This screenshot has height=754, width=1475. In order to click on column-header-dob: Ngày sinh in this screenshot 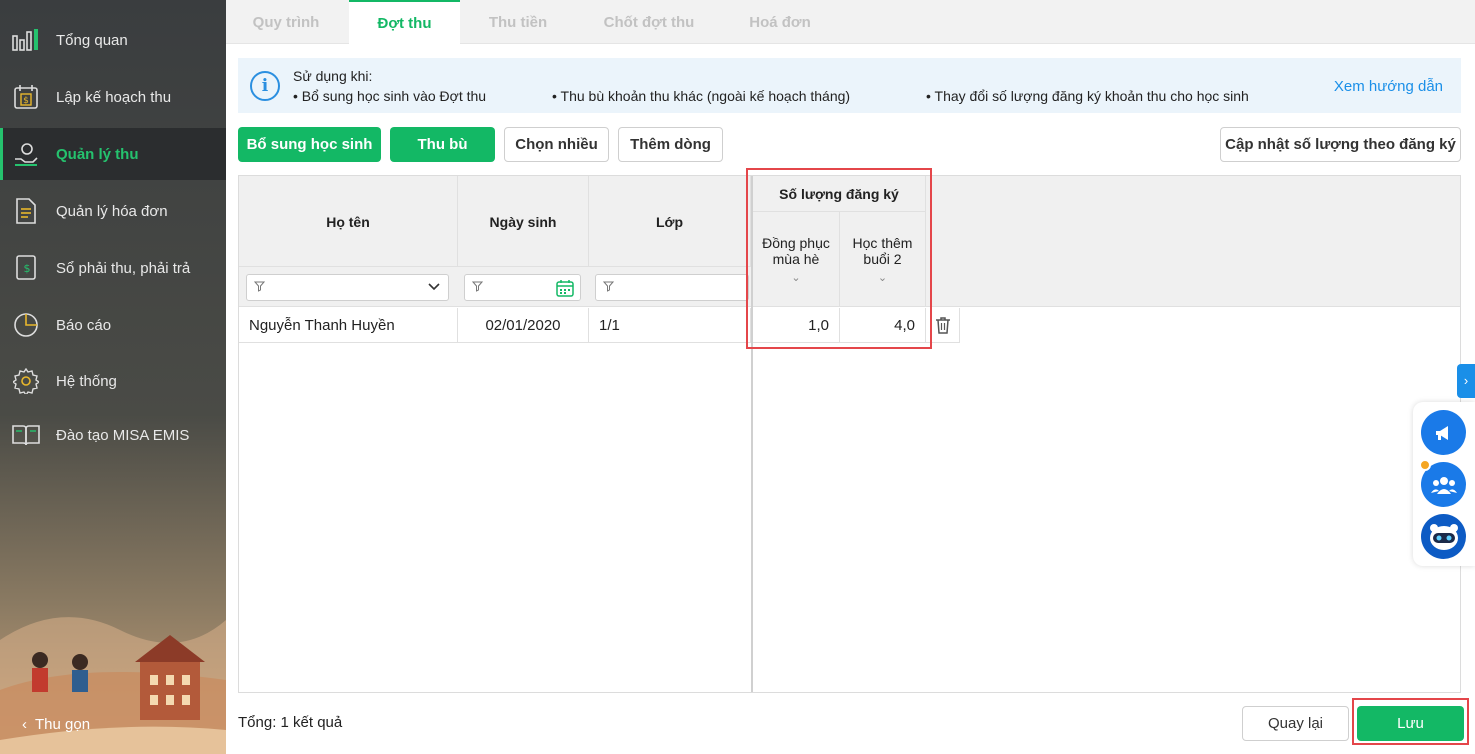, I will do `click(523, 221)`.